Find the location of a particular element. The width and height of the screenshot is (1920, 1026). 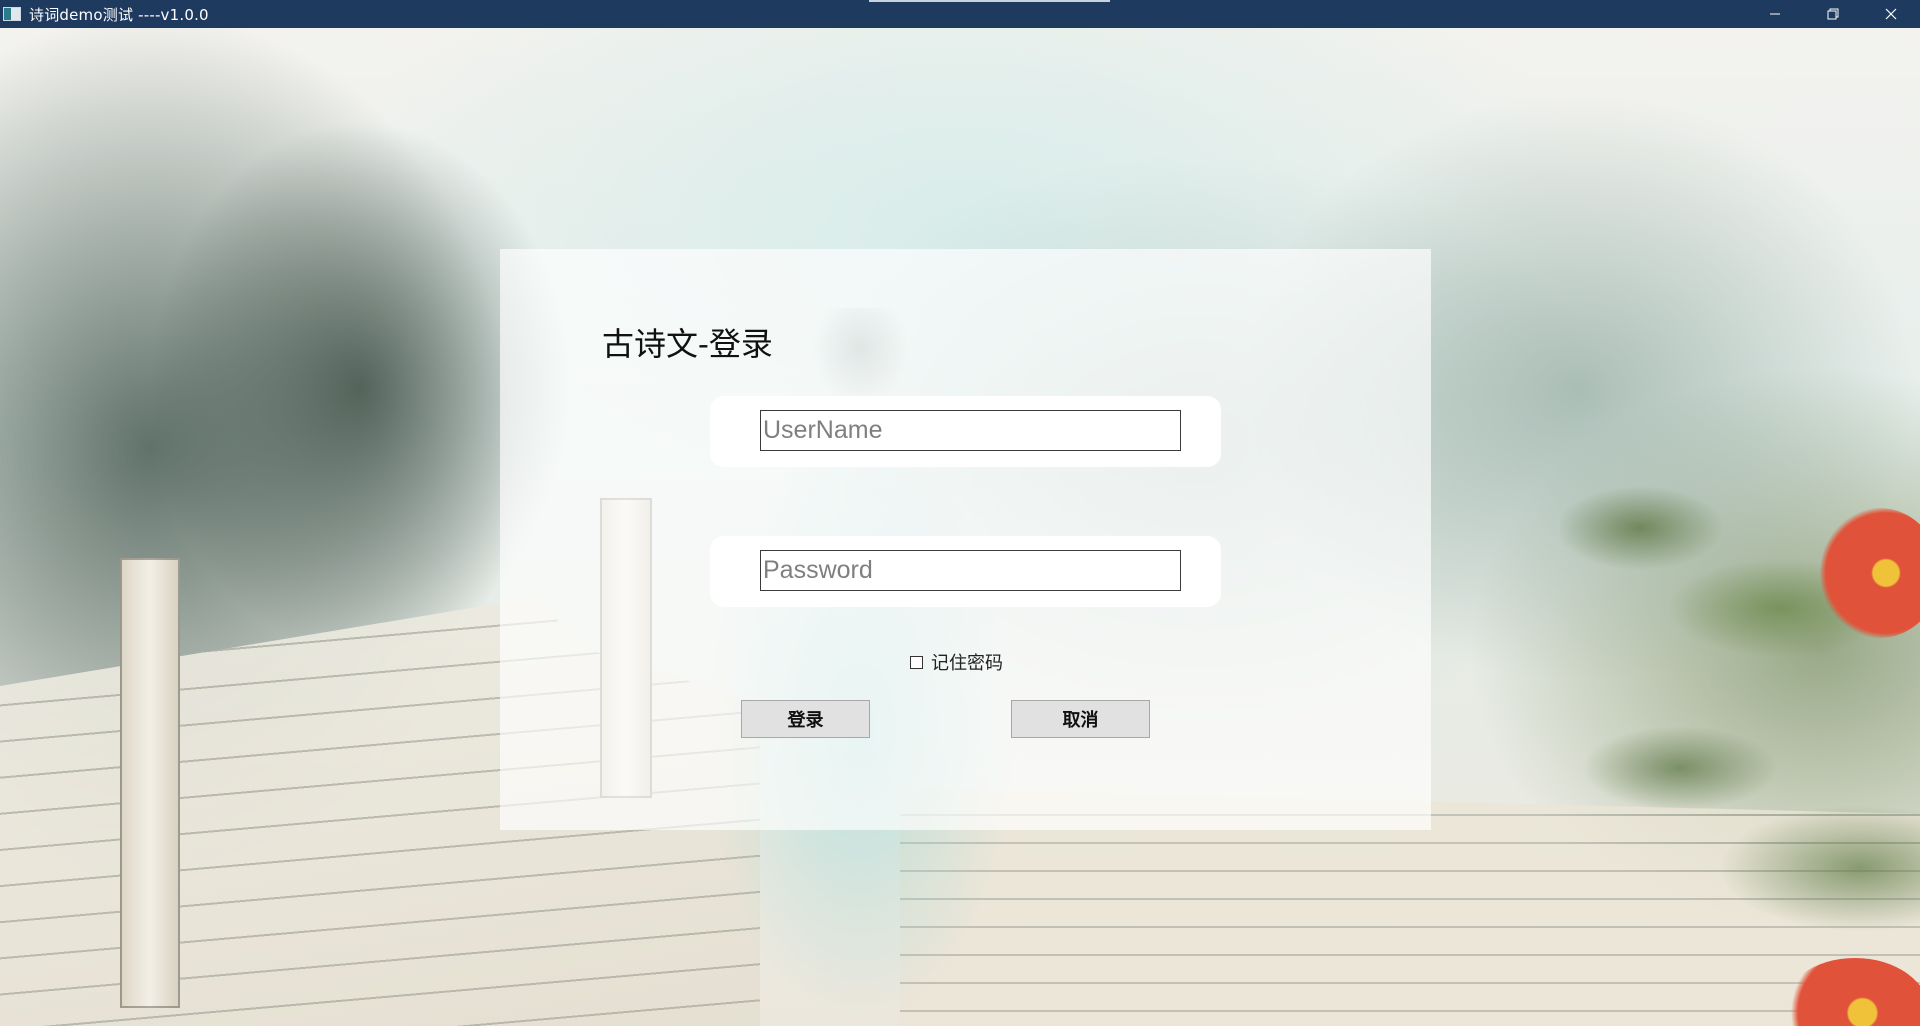

railing-post is located at coordinates (150, 783).